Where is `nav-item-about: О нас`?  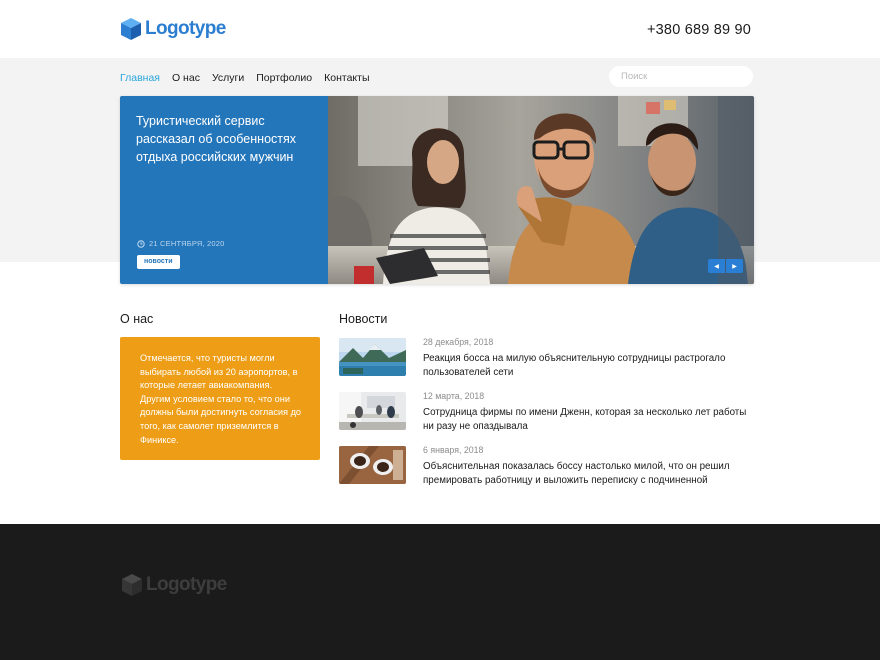
nav-item-about: О нас is located at coordinates (186, 78).